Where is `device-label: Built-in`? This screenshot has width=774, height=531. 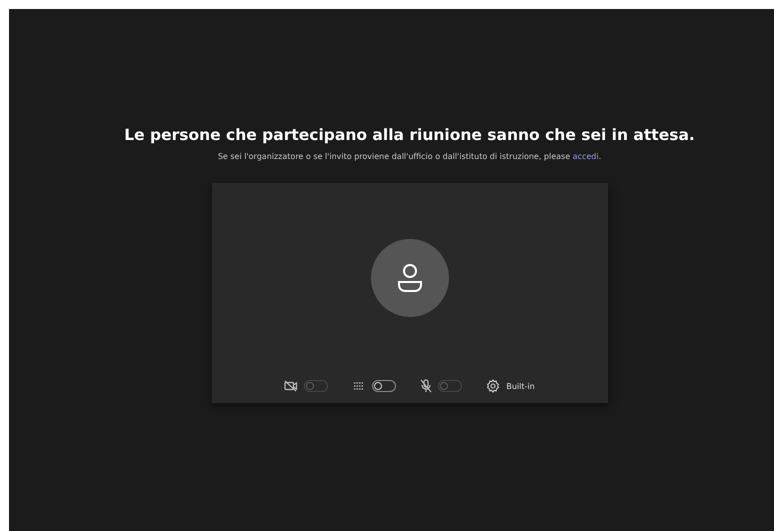 device-label: Built-in is located at coordinates (520, 386).